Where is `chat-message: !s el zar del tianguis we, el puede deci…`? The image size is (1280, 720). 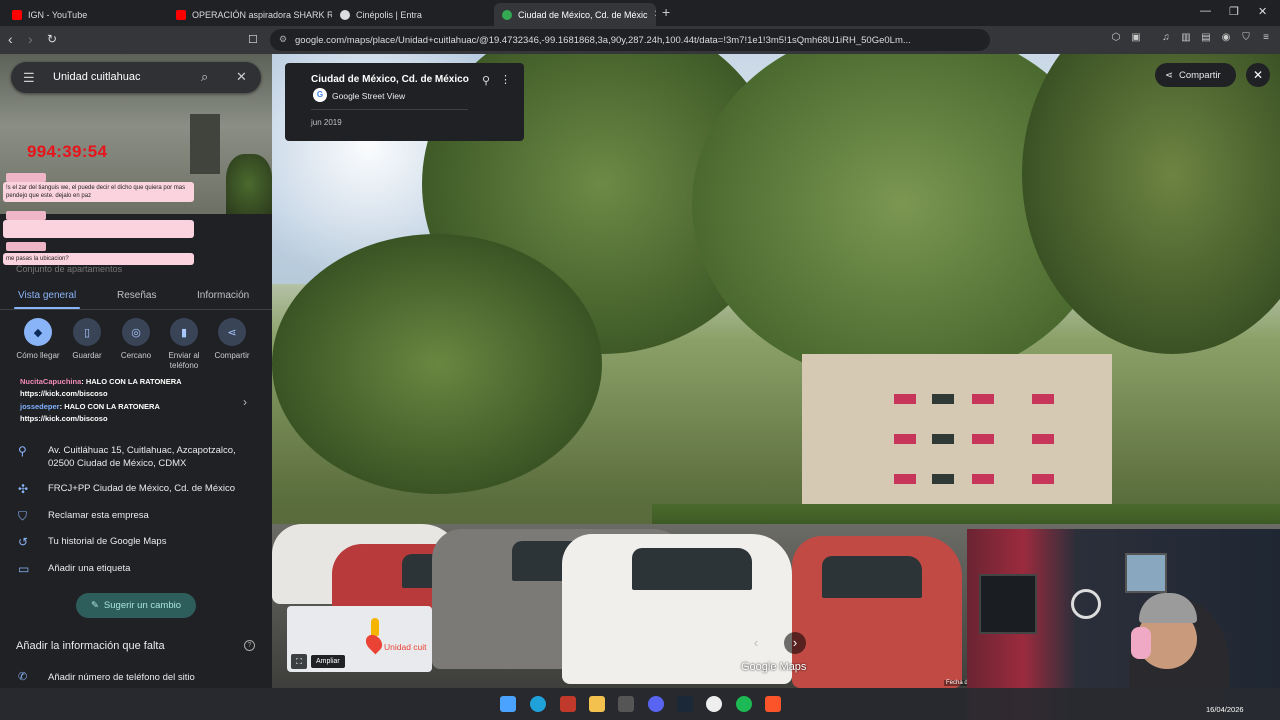
chat-message: !s el zar del tianguis we, el puede deci… is located at coordinates (98, 192).